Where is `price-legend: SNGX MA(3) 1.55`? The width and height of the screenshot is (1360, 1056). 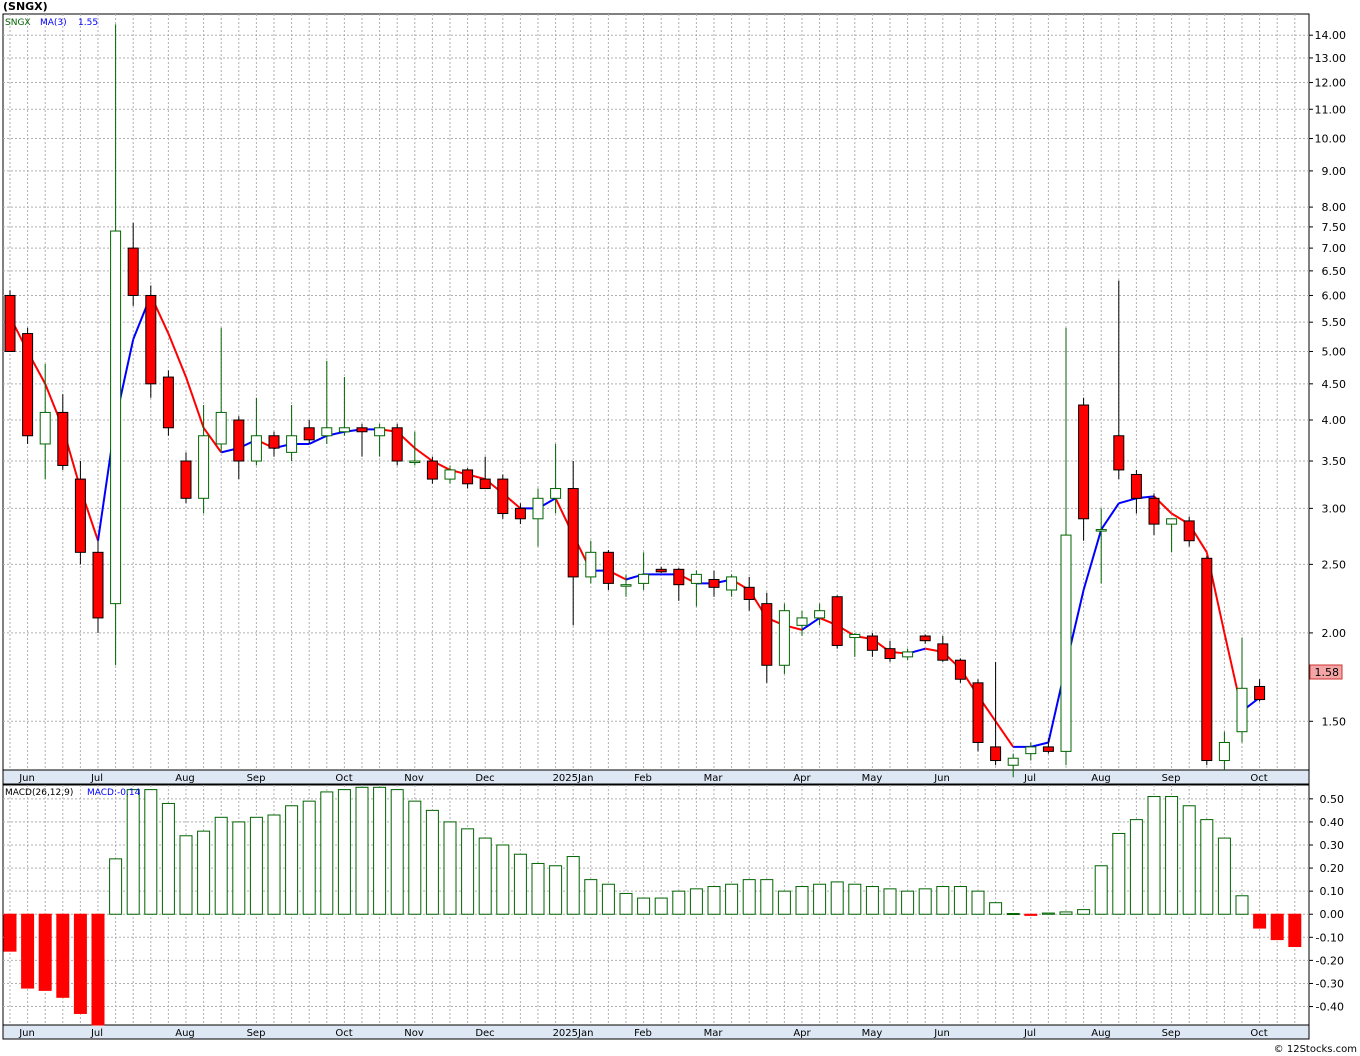 price-legend: SNGX MA(3) 1.55 is located at coordinates (51, 23).